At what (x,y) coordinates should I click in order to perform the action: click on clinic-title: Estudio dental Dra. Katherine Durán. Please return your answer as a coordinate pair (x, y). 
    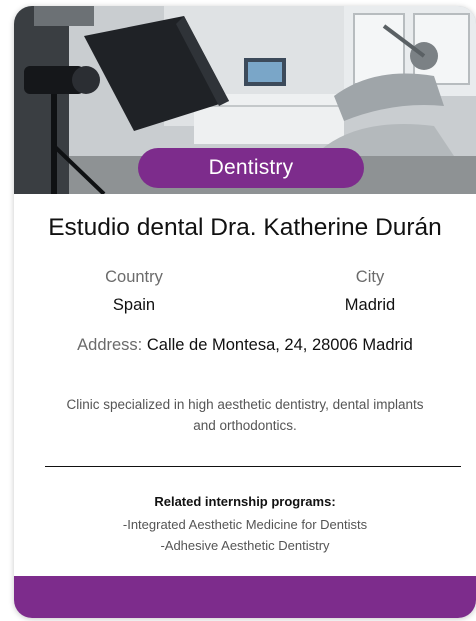
    Looking at the image, I should click on (245, 227).